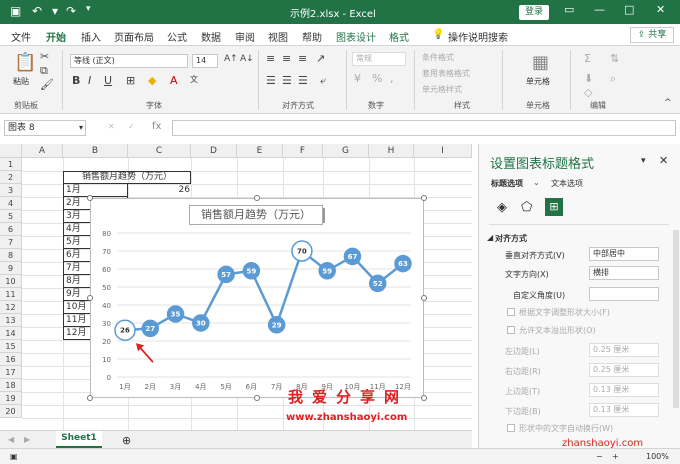 The image size is (680, 464). Describe the element at coordinates (44, 71) in the screenshot. I see `copy-icon: ⧉` at that location.